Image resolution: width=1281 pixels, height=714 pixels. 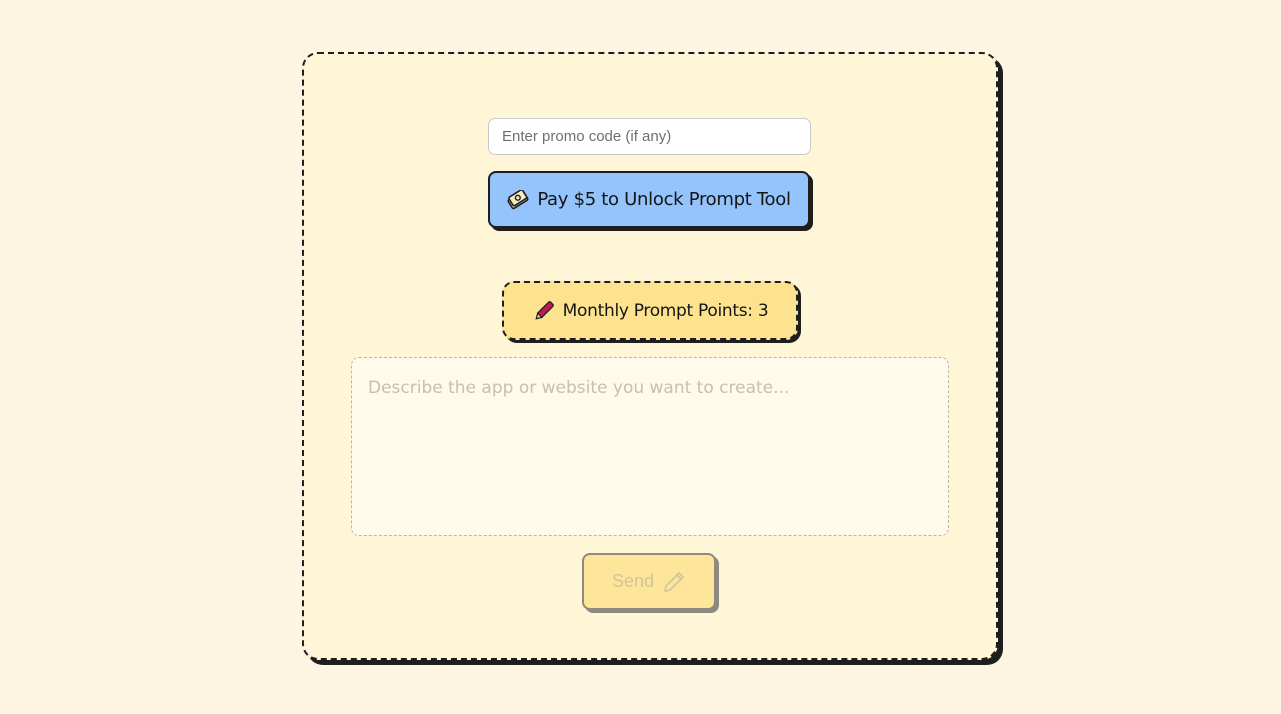 I want to click on pay-button-label: Pay $5 to Unlock Prompt Tool, so click(x=664, y=199).